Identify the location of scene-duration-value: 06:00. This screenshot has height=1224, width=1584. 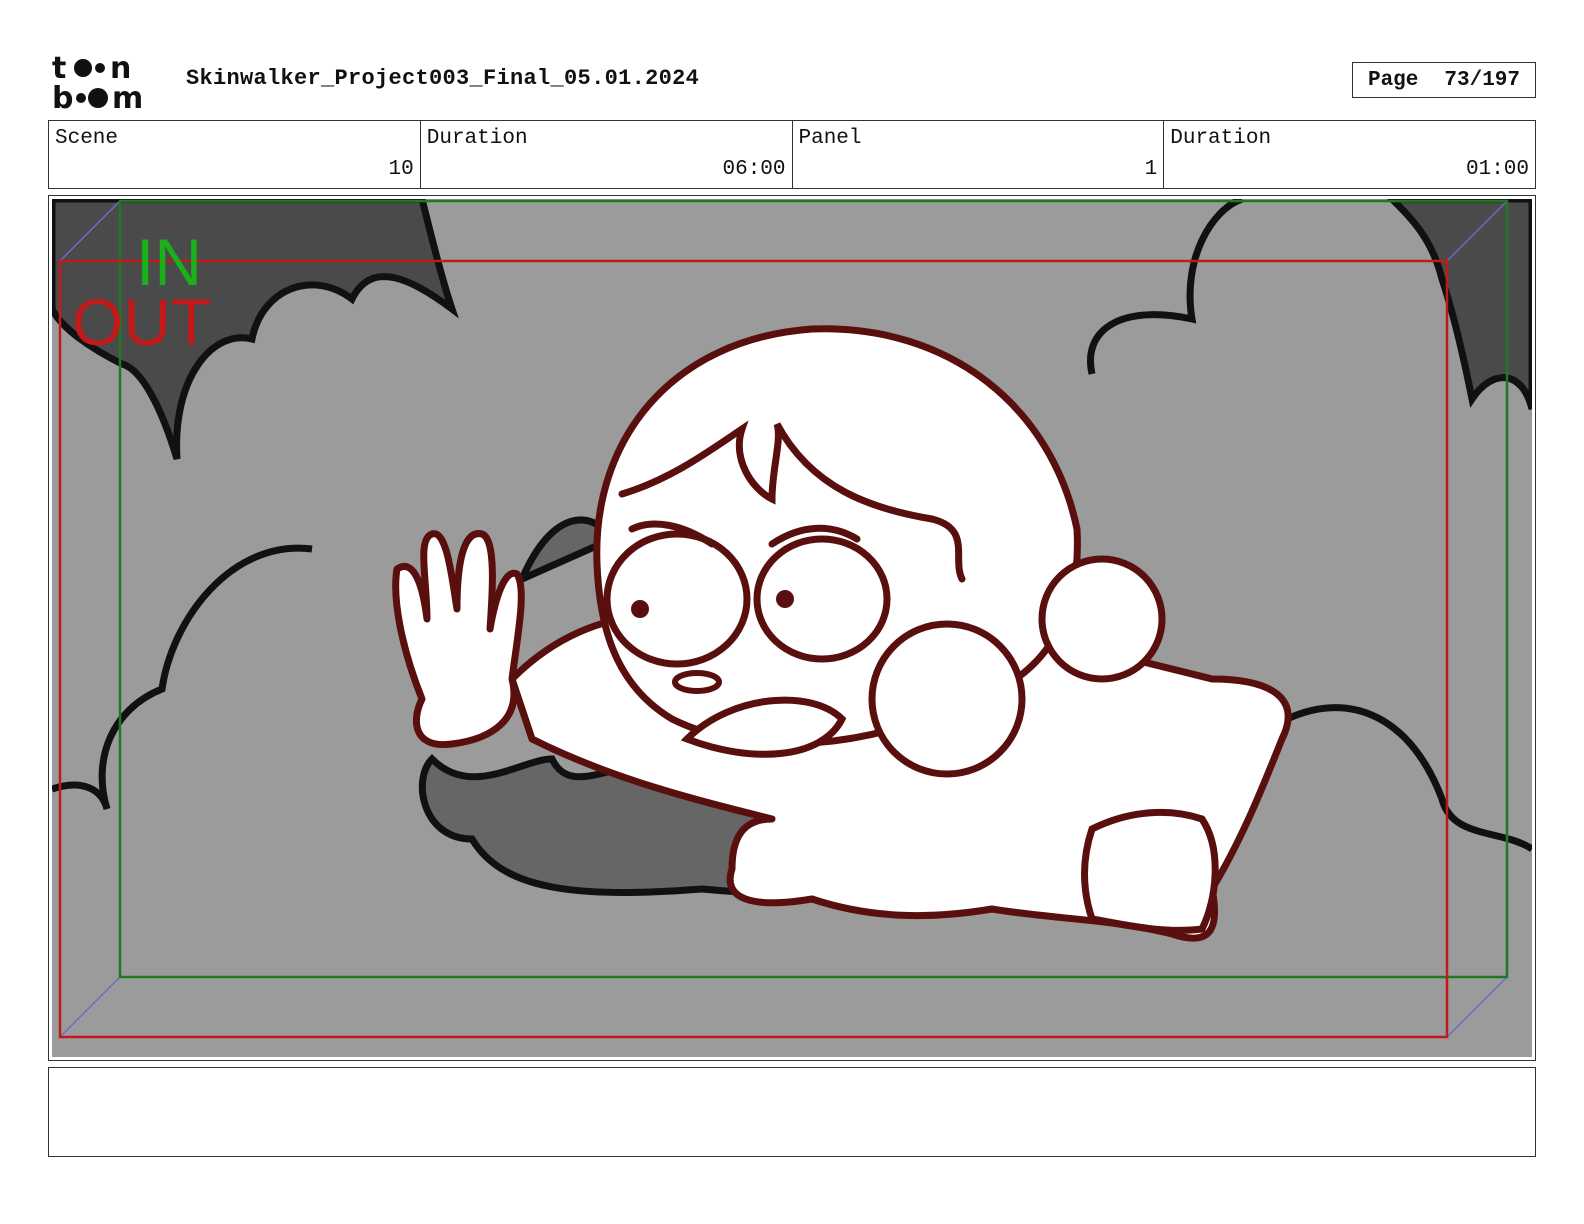
(754, 169).